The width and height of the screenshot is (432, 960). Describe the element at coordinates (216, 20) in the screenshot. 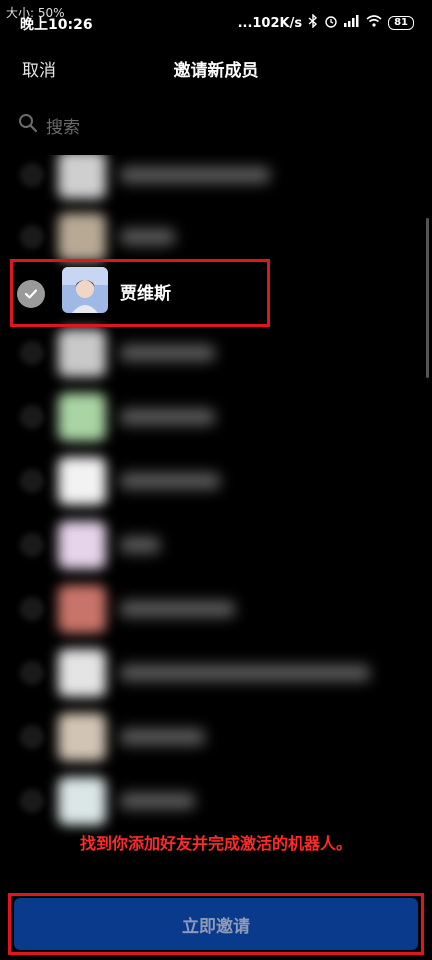

I see `status-bar: 大小: 50% 晚上10:26 ...102K/s 81` at that location.